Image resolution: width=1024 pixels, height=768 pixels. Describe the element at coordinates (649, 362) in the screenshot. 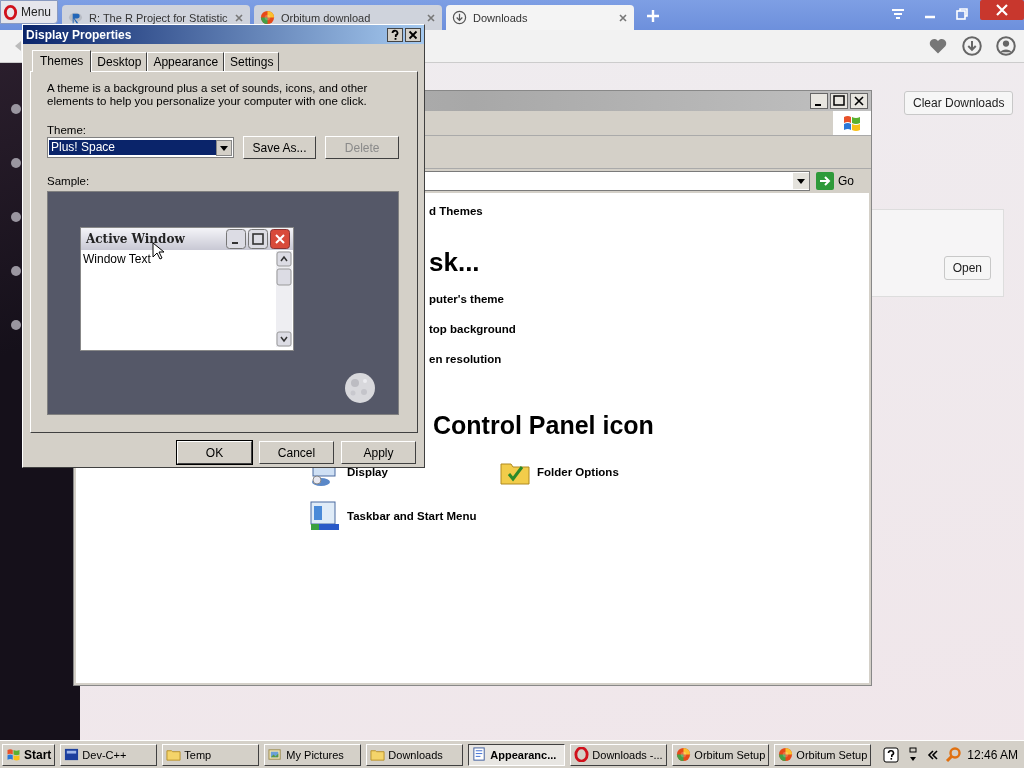

I see `task-link: en resolution` at that location.